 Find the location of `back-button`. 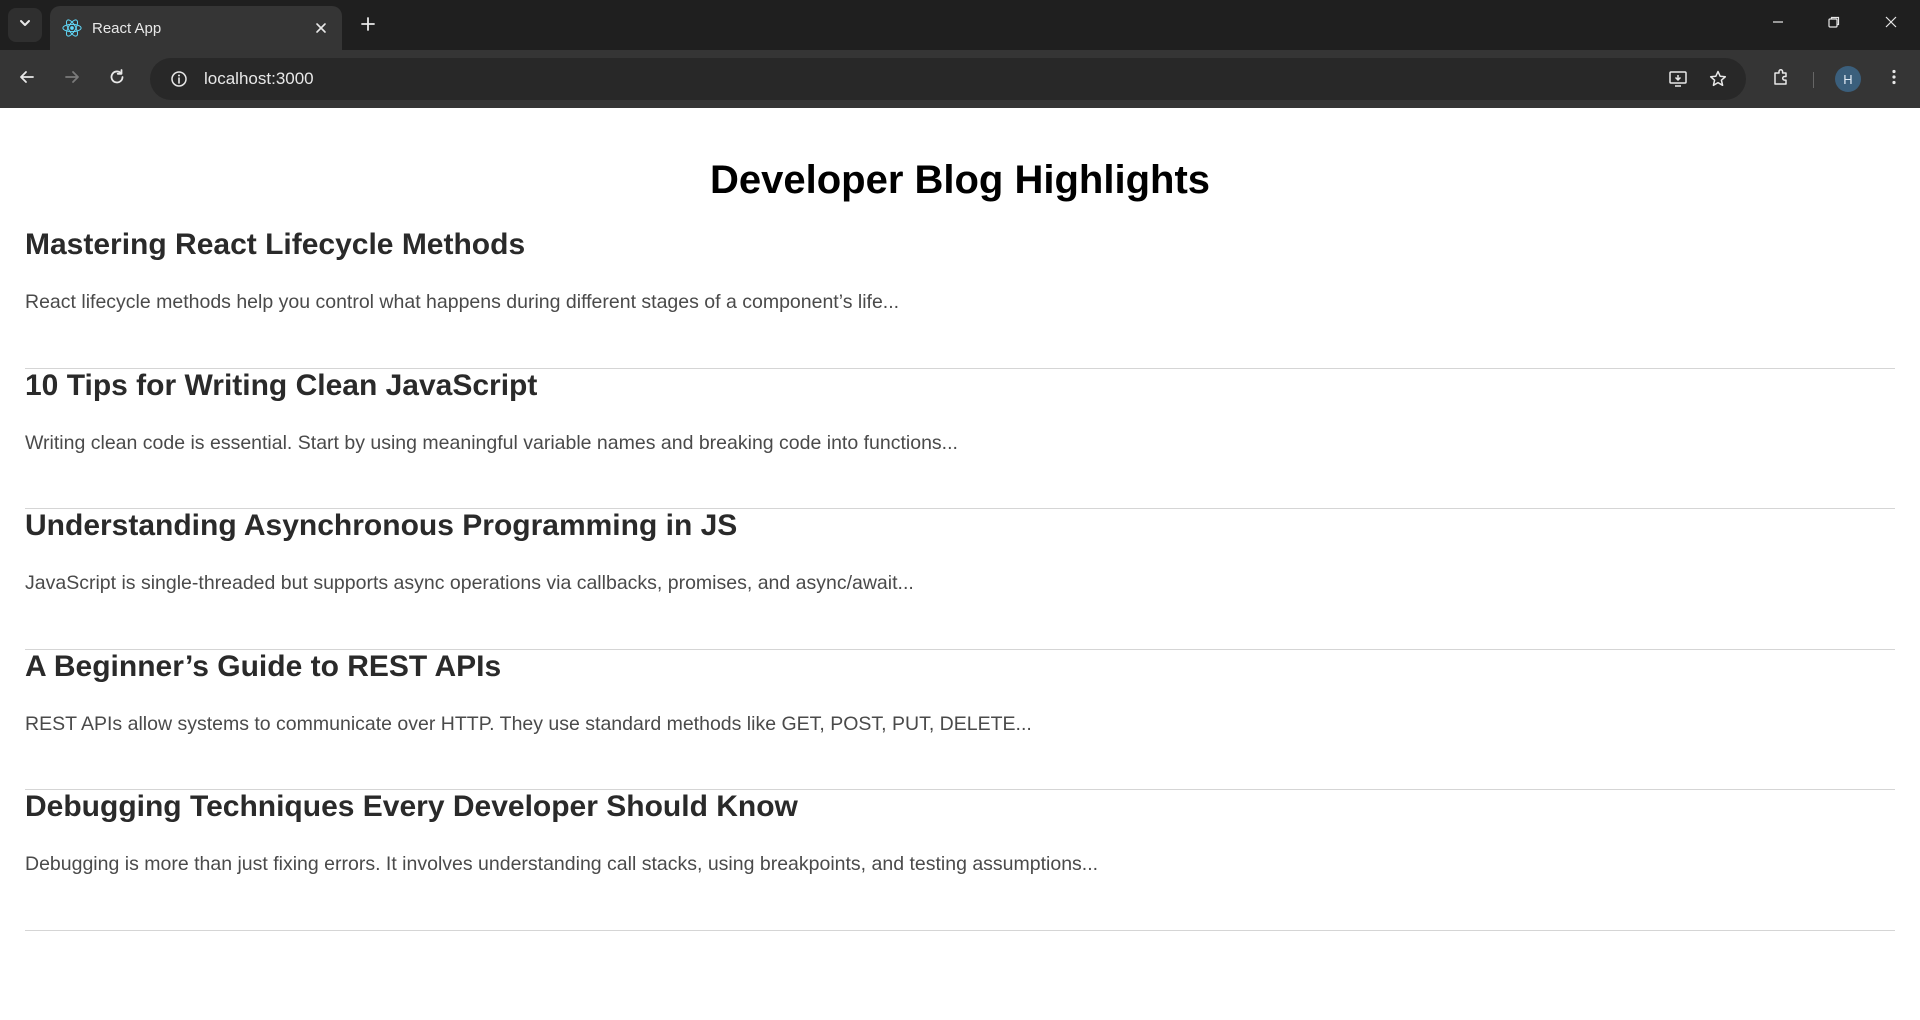

back-button is located at coordinates (27, 79).